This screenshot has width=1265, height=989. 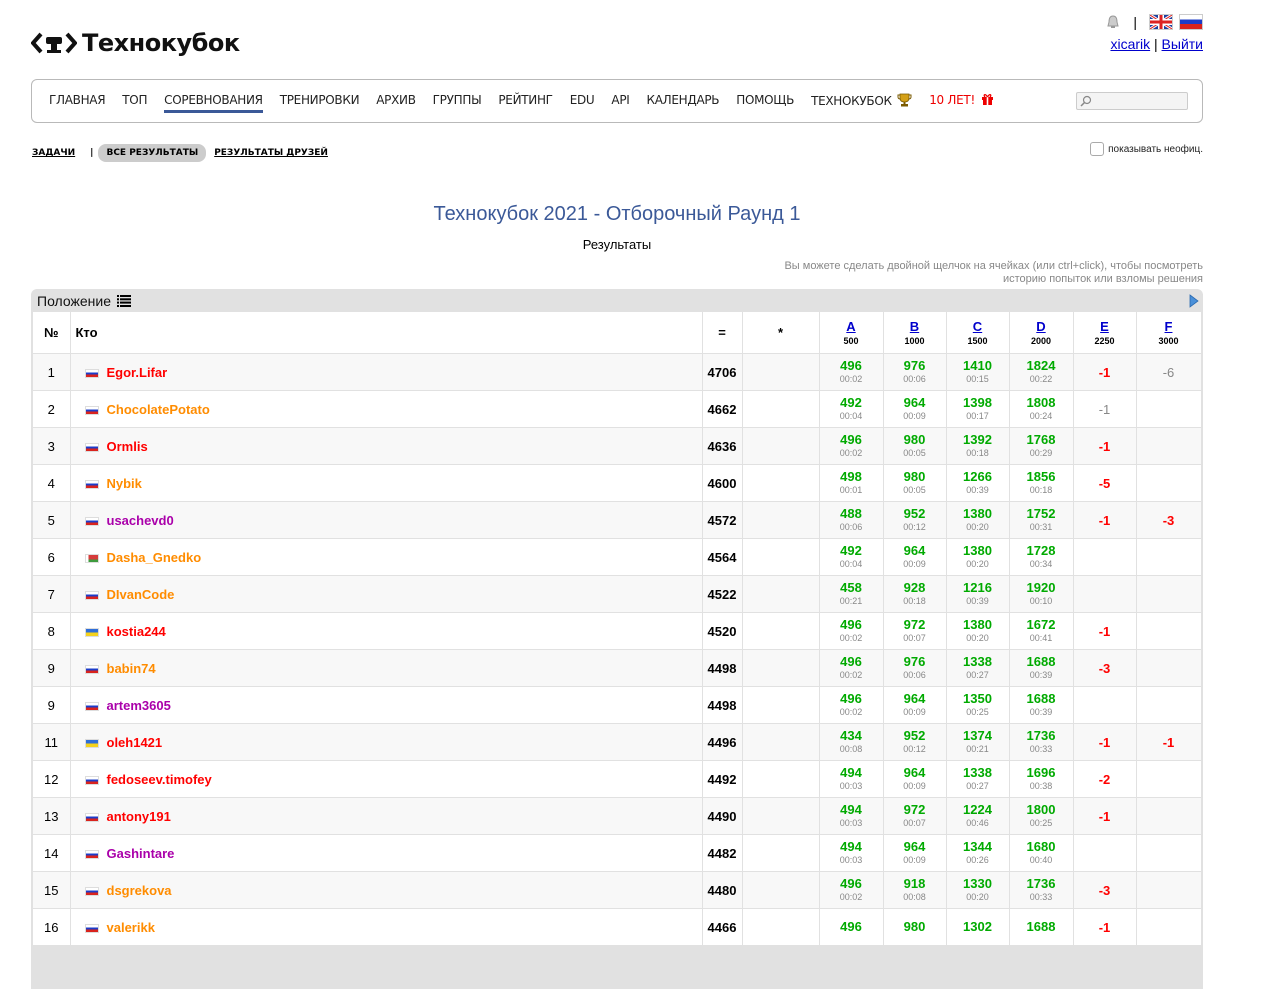 I want to click on problem-result-cell: 1672 00:41, so click(x=1041, y=631).